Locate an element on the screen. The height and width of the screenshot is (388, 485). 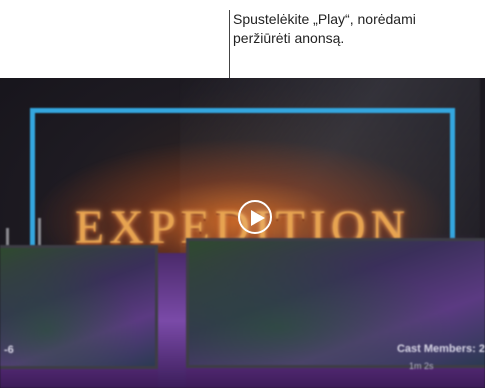
callout-line-1: Spustelėkite „Play“, norėdami is located at coordinates (324, 19).